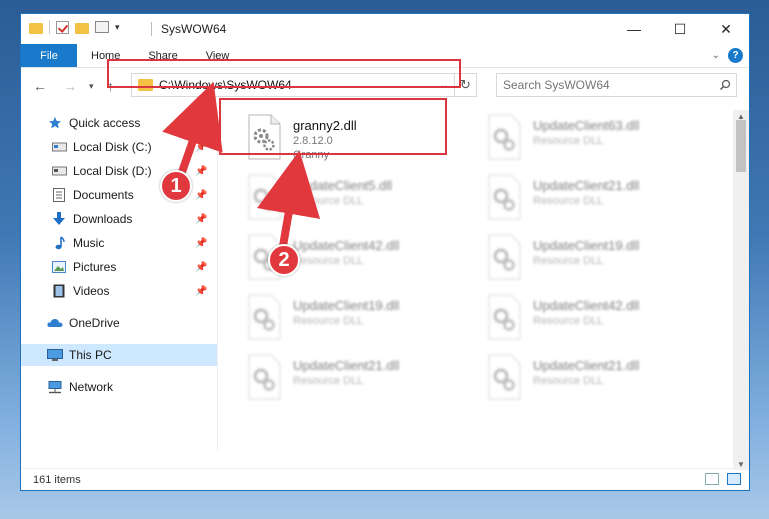 Image resolution: width=769 pixels, height=519 pixels. I want to click on download-icon, so click(59, 219).